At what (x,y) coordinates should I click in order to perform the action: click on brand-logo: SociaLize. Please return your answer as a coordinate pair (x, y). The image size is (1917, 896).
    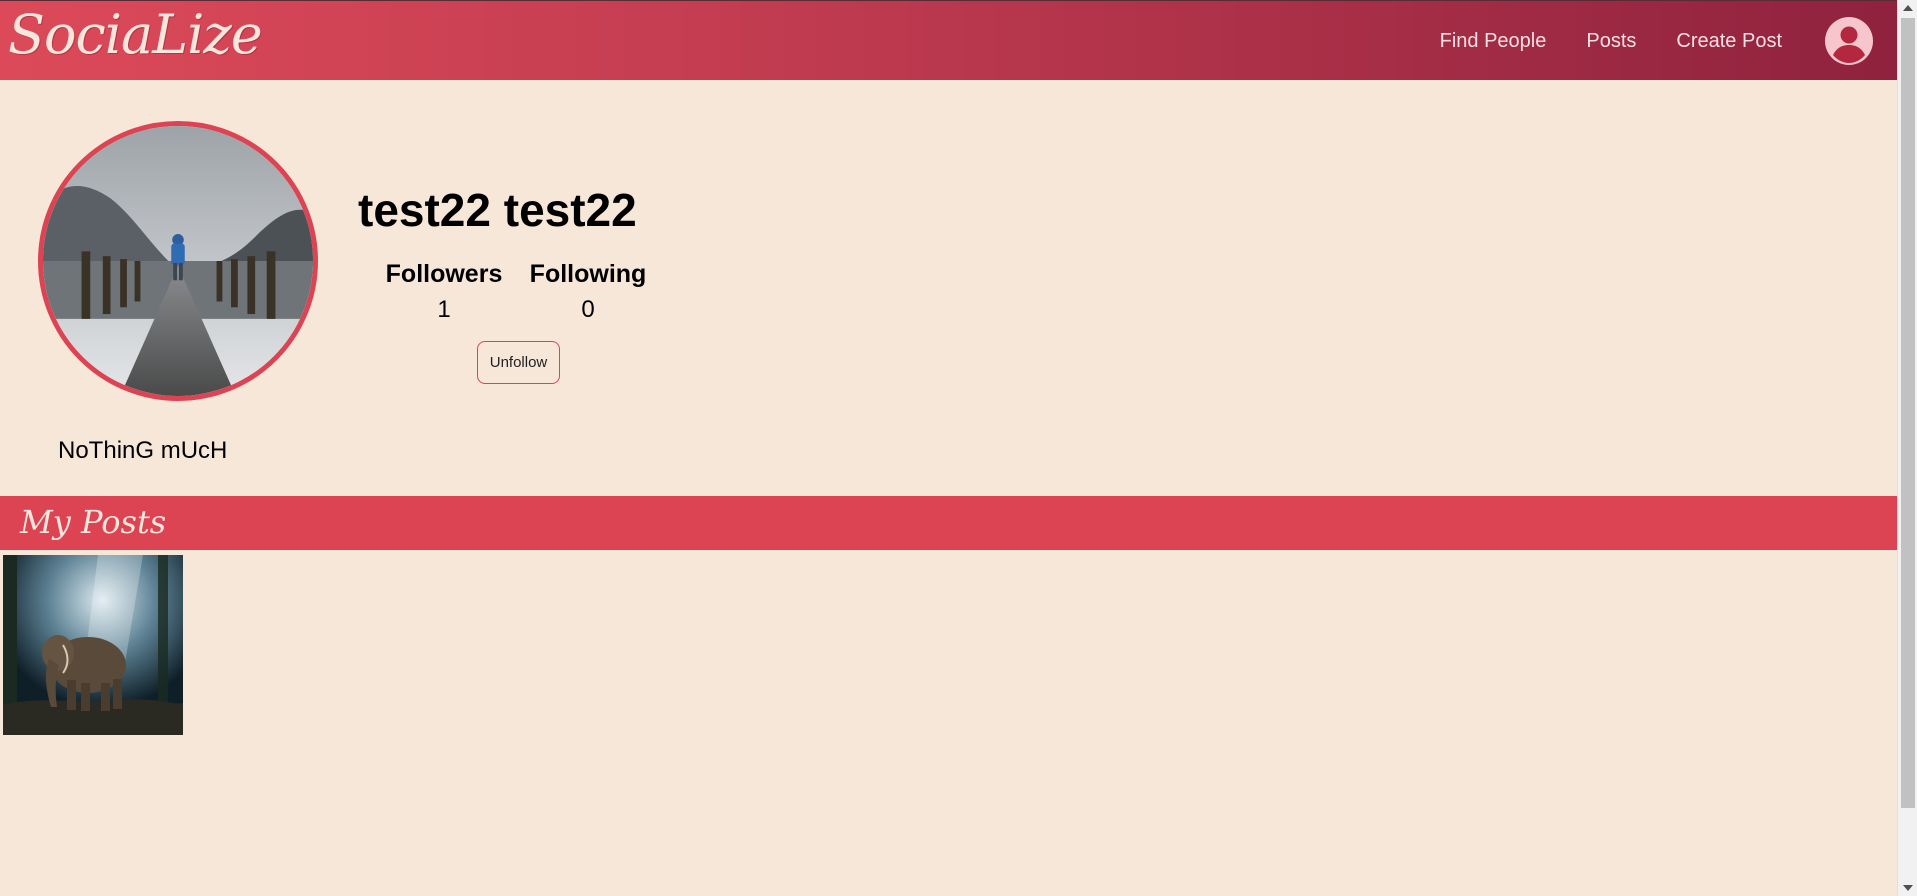
    Looking at the image, I should click on (135, 35).